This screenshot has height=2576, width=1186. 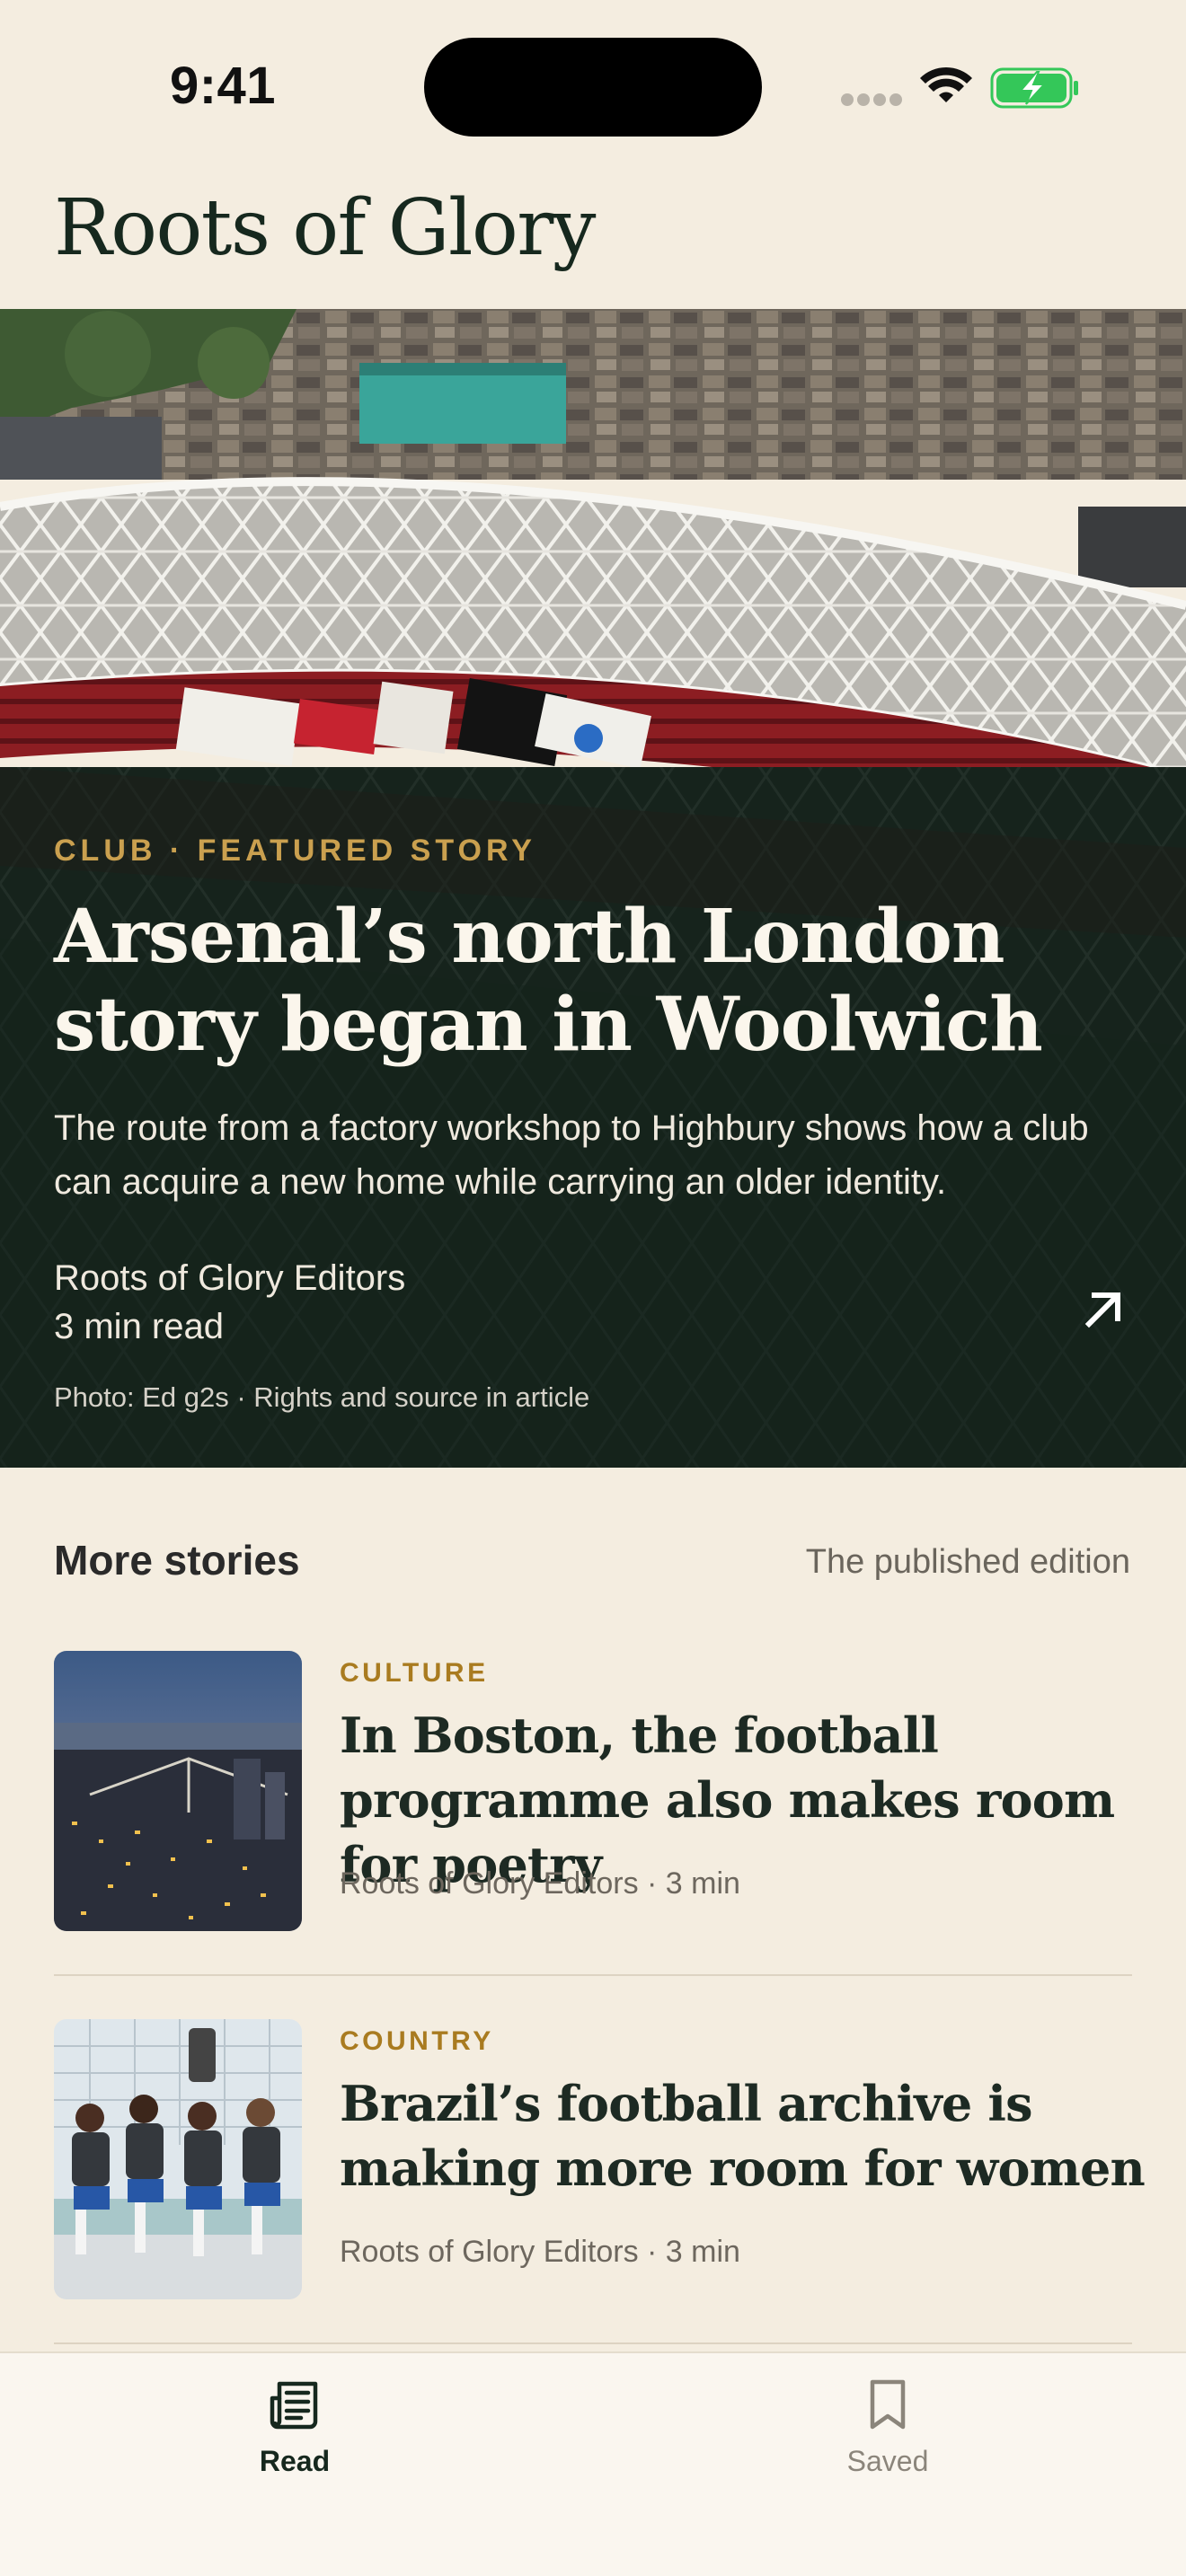 What do you see at coordinates (294, 2405) in the screenshot?
I see `newspaper-icon` at bounding box center [294, 2405].